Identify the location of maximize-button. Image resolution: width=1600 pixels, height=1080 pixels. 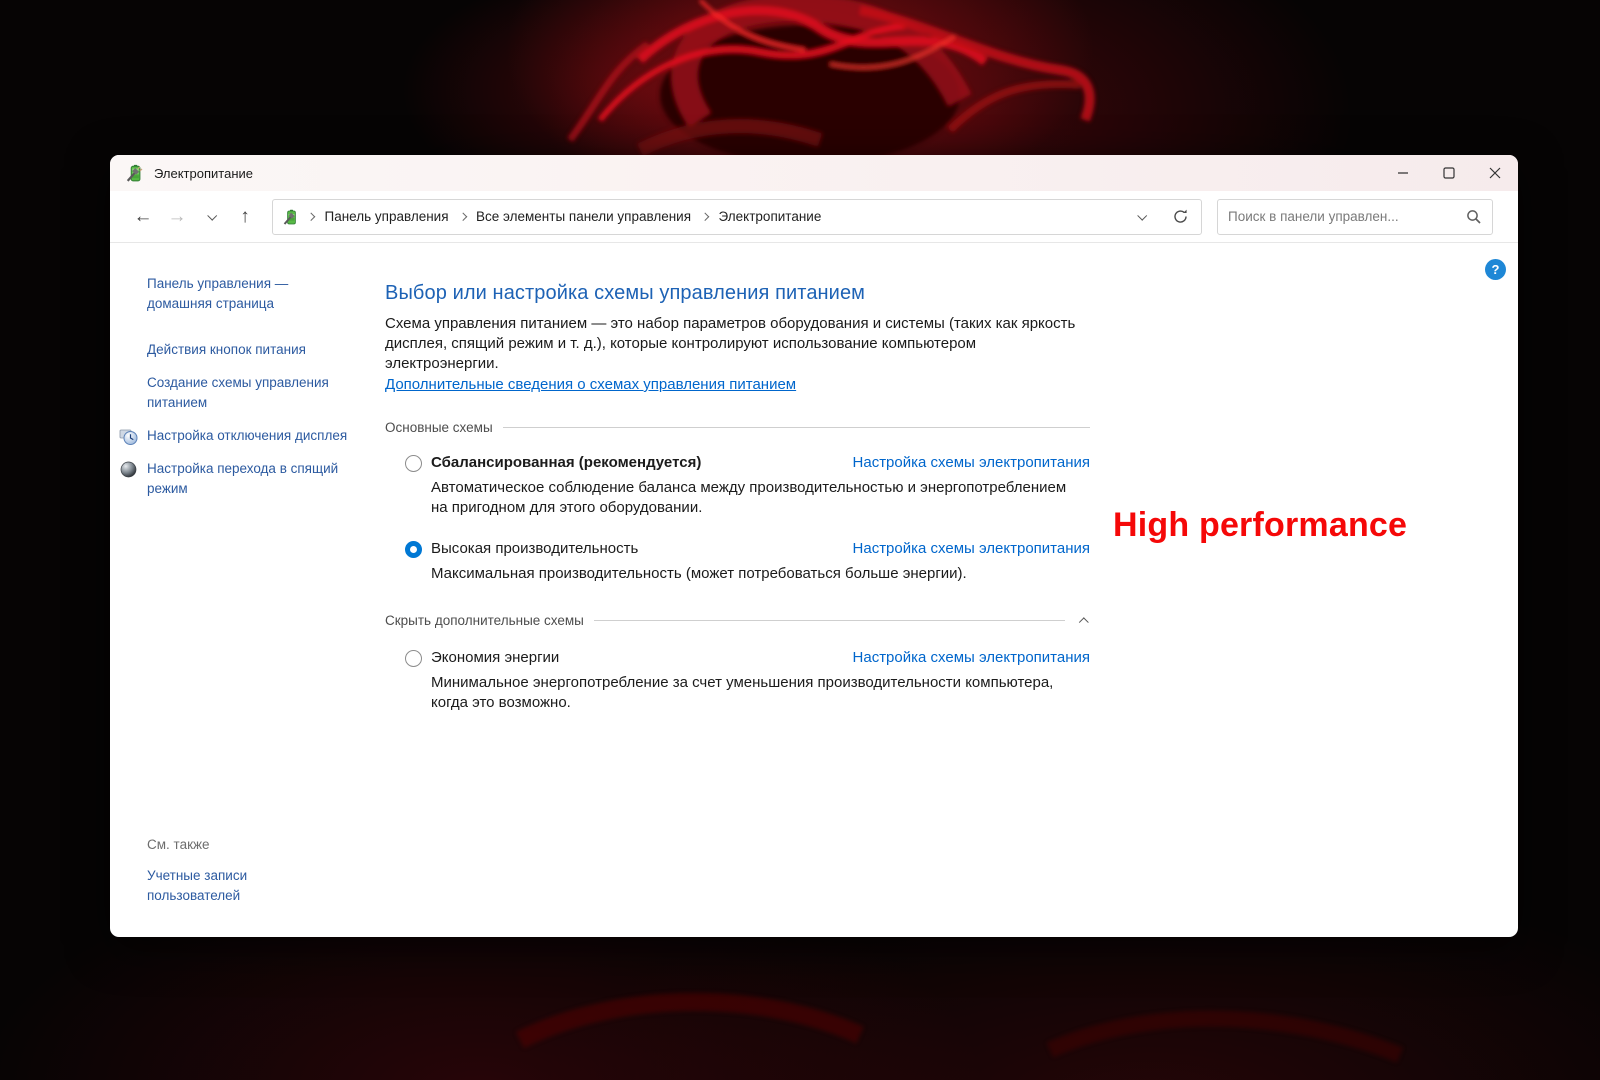
(1449, 173).